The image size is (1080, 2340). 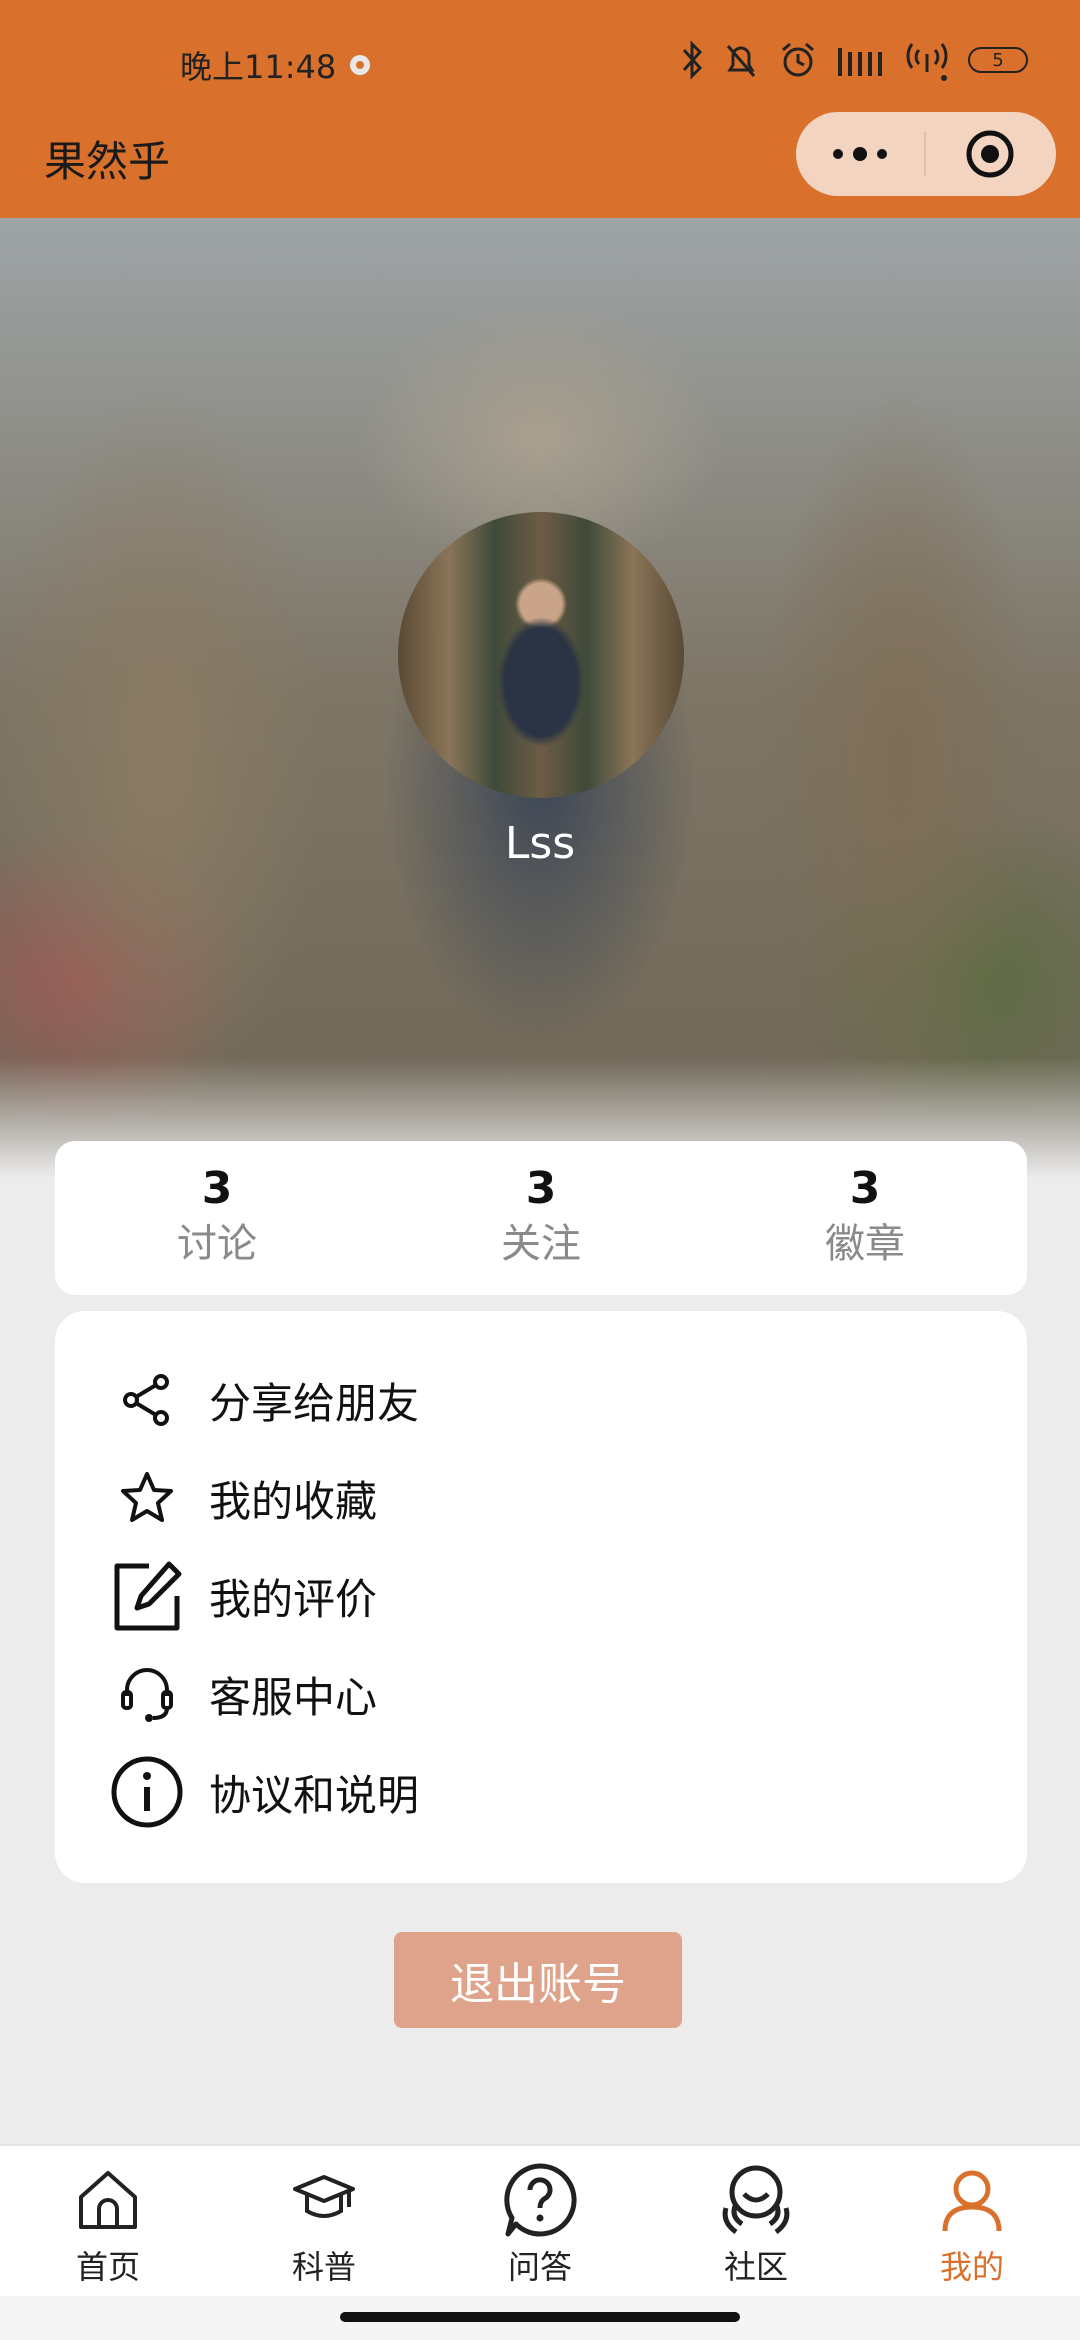 What do you see at coordinates (360, 65) in the screenshot?
I see `gear-icon` at bounding box center [360, 65].